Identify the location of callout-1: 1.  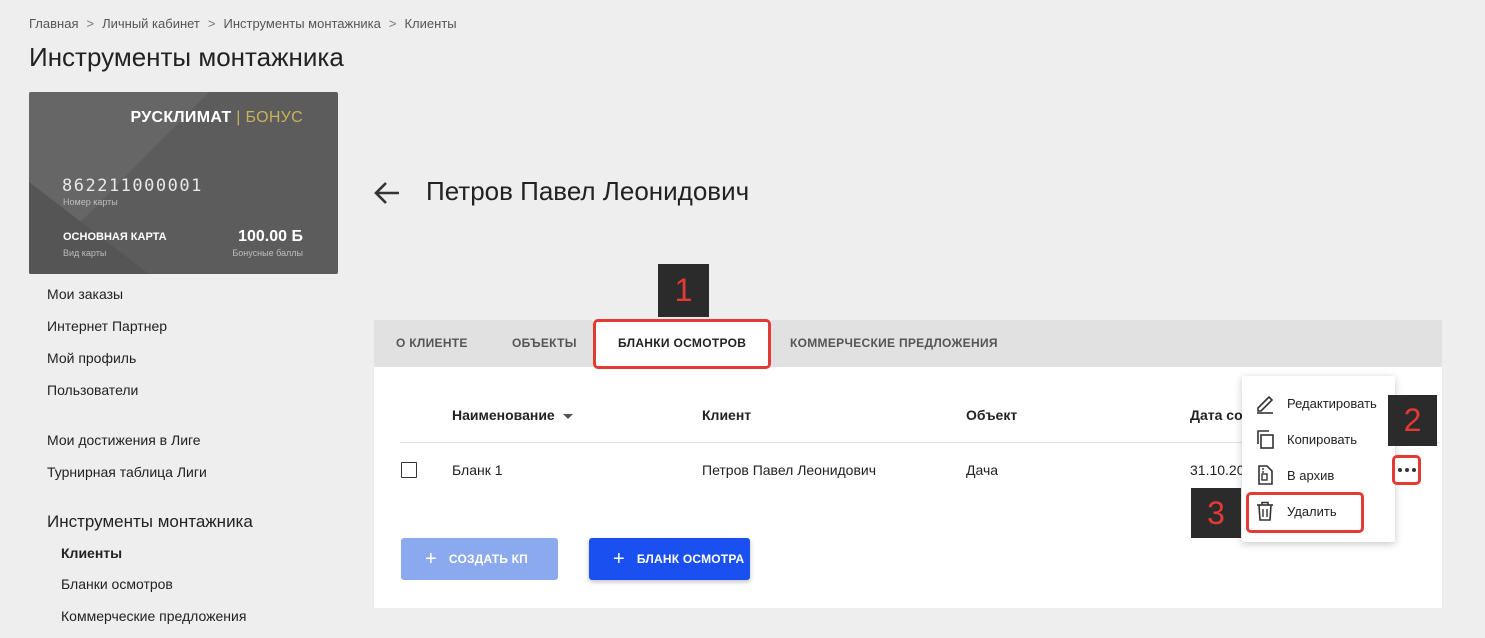
(683, 290).